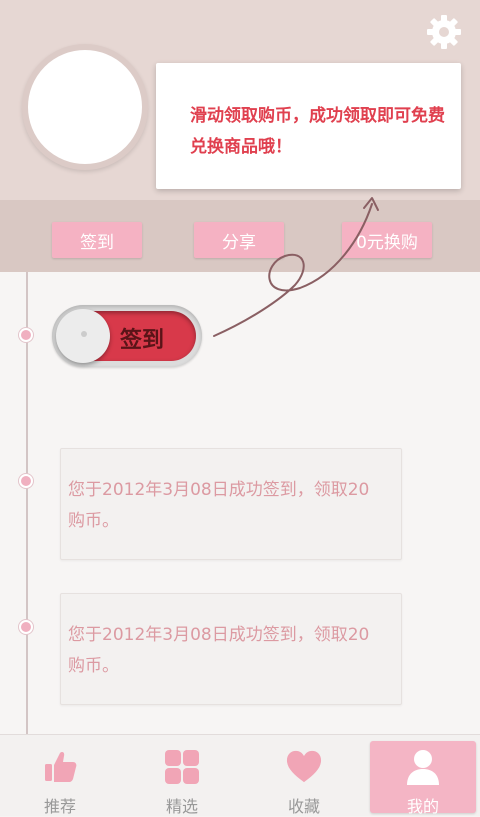  I want to click on tab-label: 收藏, so click(303, 806).